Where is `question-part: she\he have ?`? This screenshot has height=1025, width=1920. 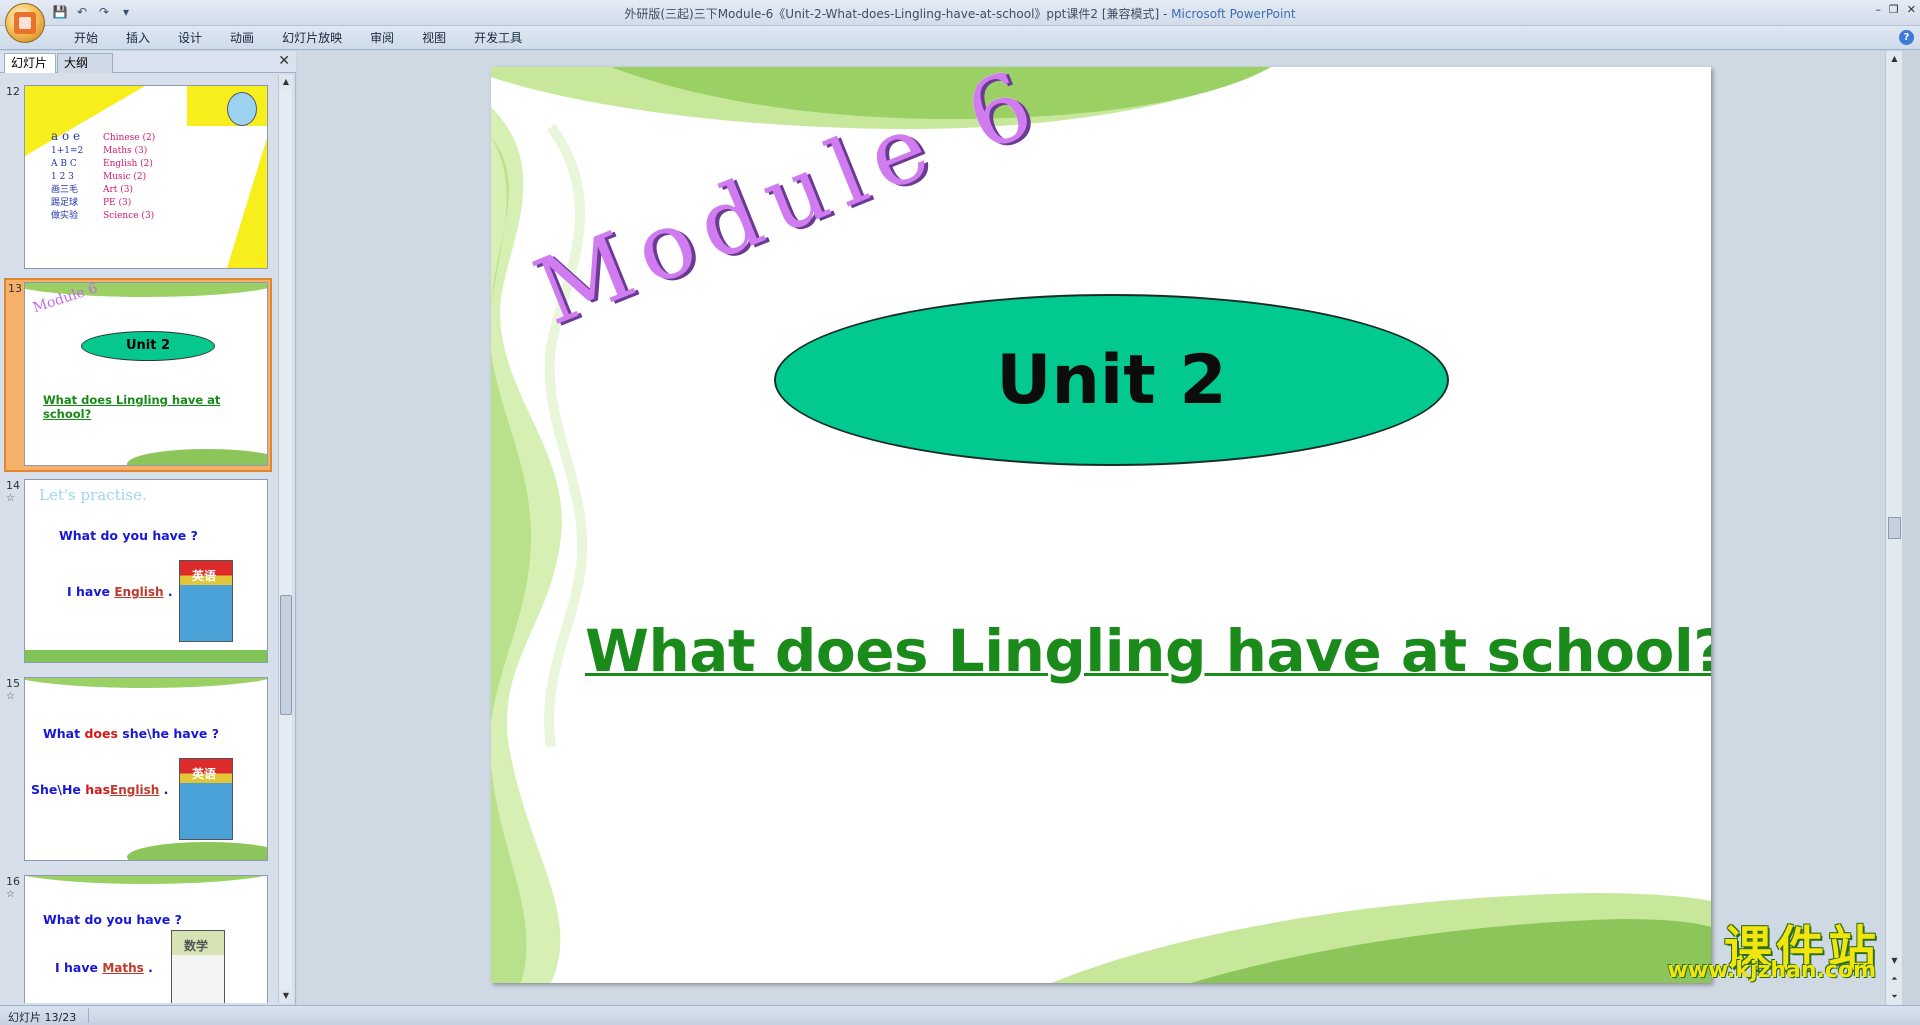 question-part: she\he have ? is located at coordinates (168, 733).